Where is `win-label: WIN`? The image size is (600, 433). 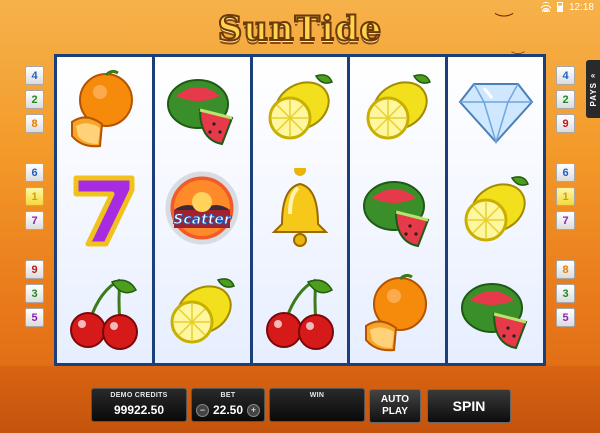 win-label: WIN is located at coordinates (317, 395).